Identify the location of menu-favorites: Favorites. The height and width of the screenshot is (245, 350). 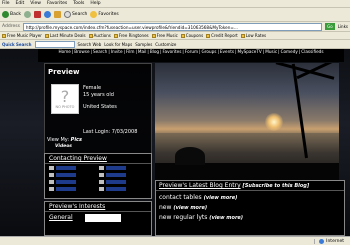
(57, 3).